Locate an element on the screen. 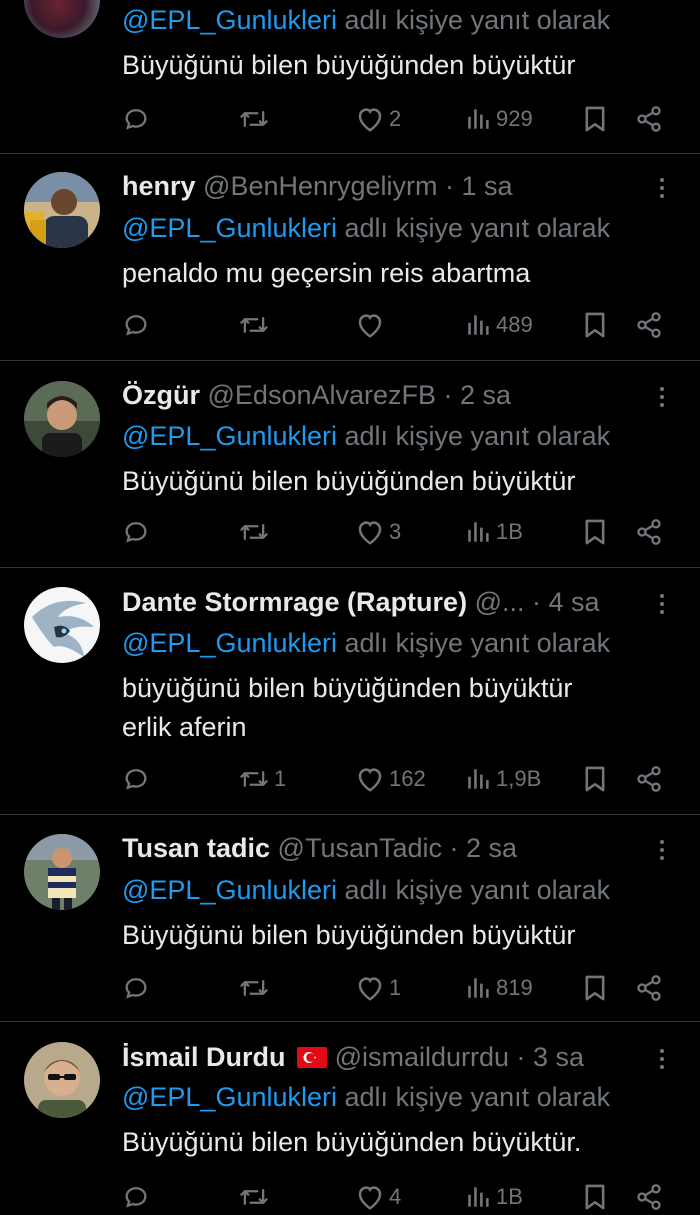 The image size is (700, 1215). tweet-header: Özgür @EdsonAlvarezFB · 2 sa is located at coordinates (316, 395).